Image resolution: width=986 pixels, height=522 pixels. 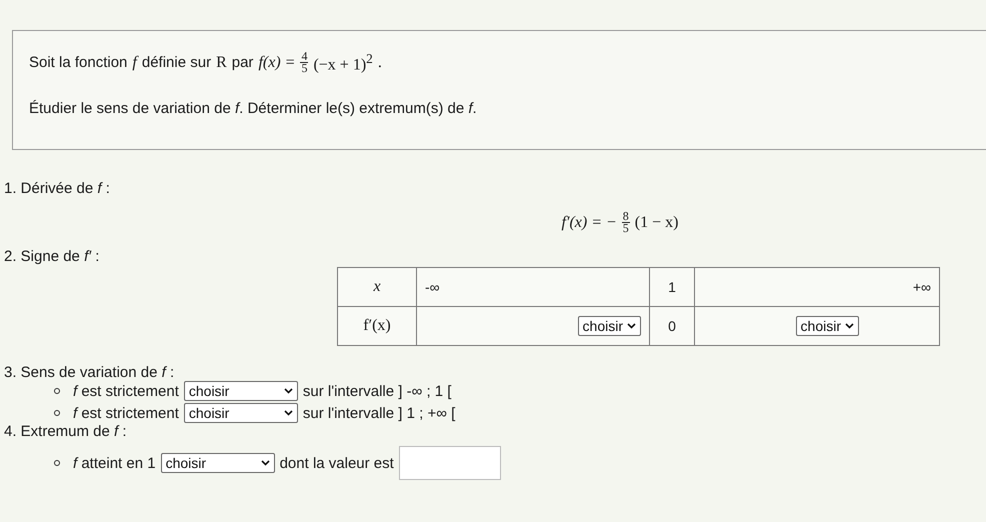 What do you see at coordinates (626, 222) in the screenshot?
I see `fraction: 8 5` at bounding box center [626, 222].